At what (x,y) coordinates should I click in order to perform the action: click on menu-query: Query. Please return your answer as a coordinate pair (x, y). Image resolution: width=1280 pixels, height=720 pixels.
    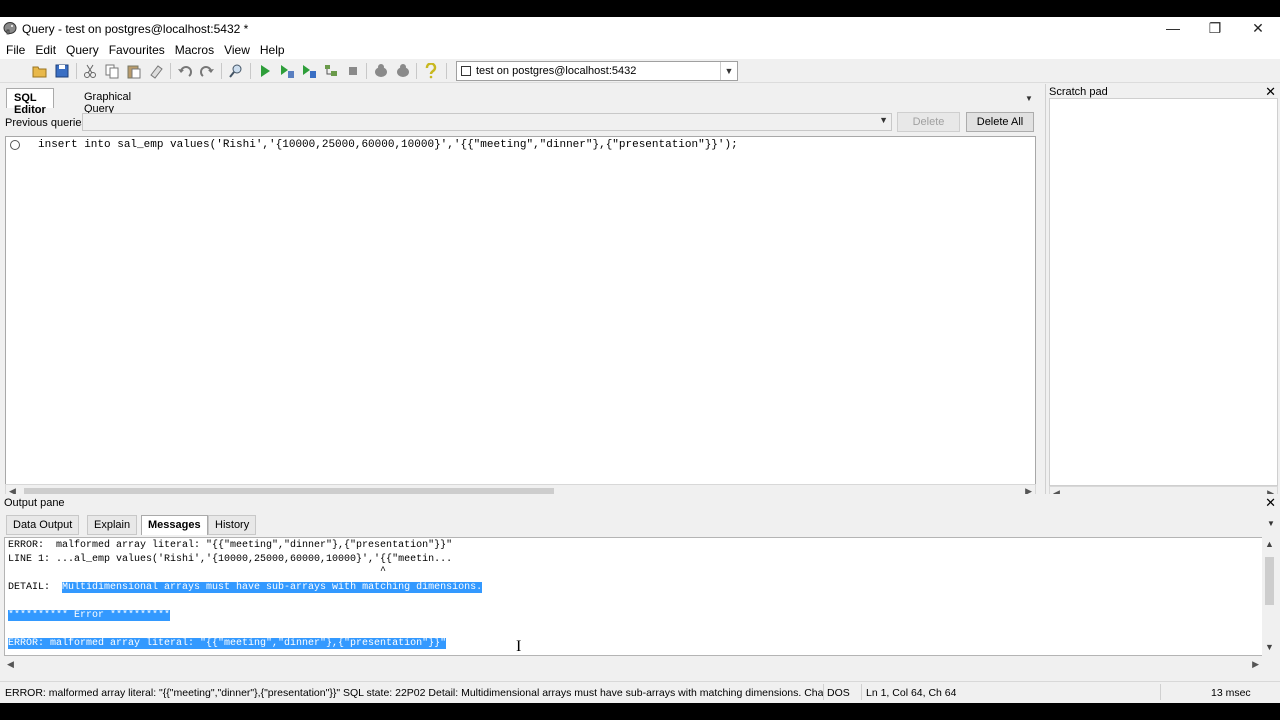
    Looking at the image, I should click on (82, 48).